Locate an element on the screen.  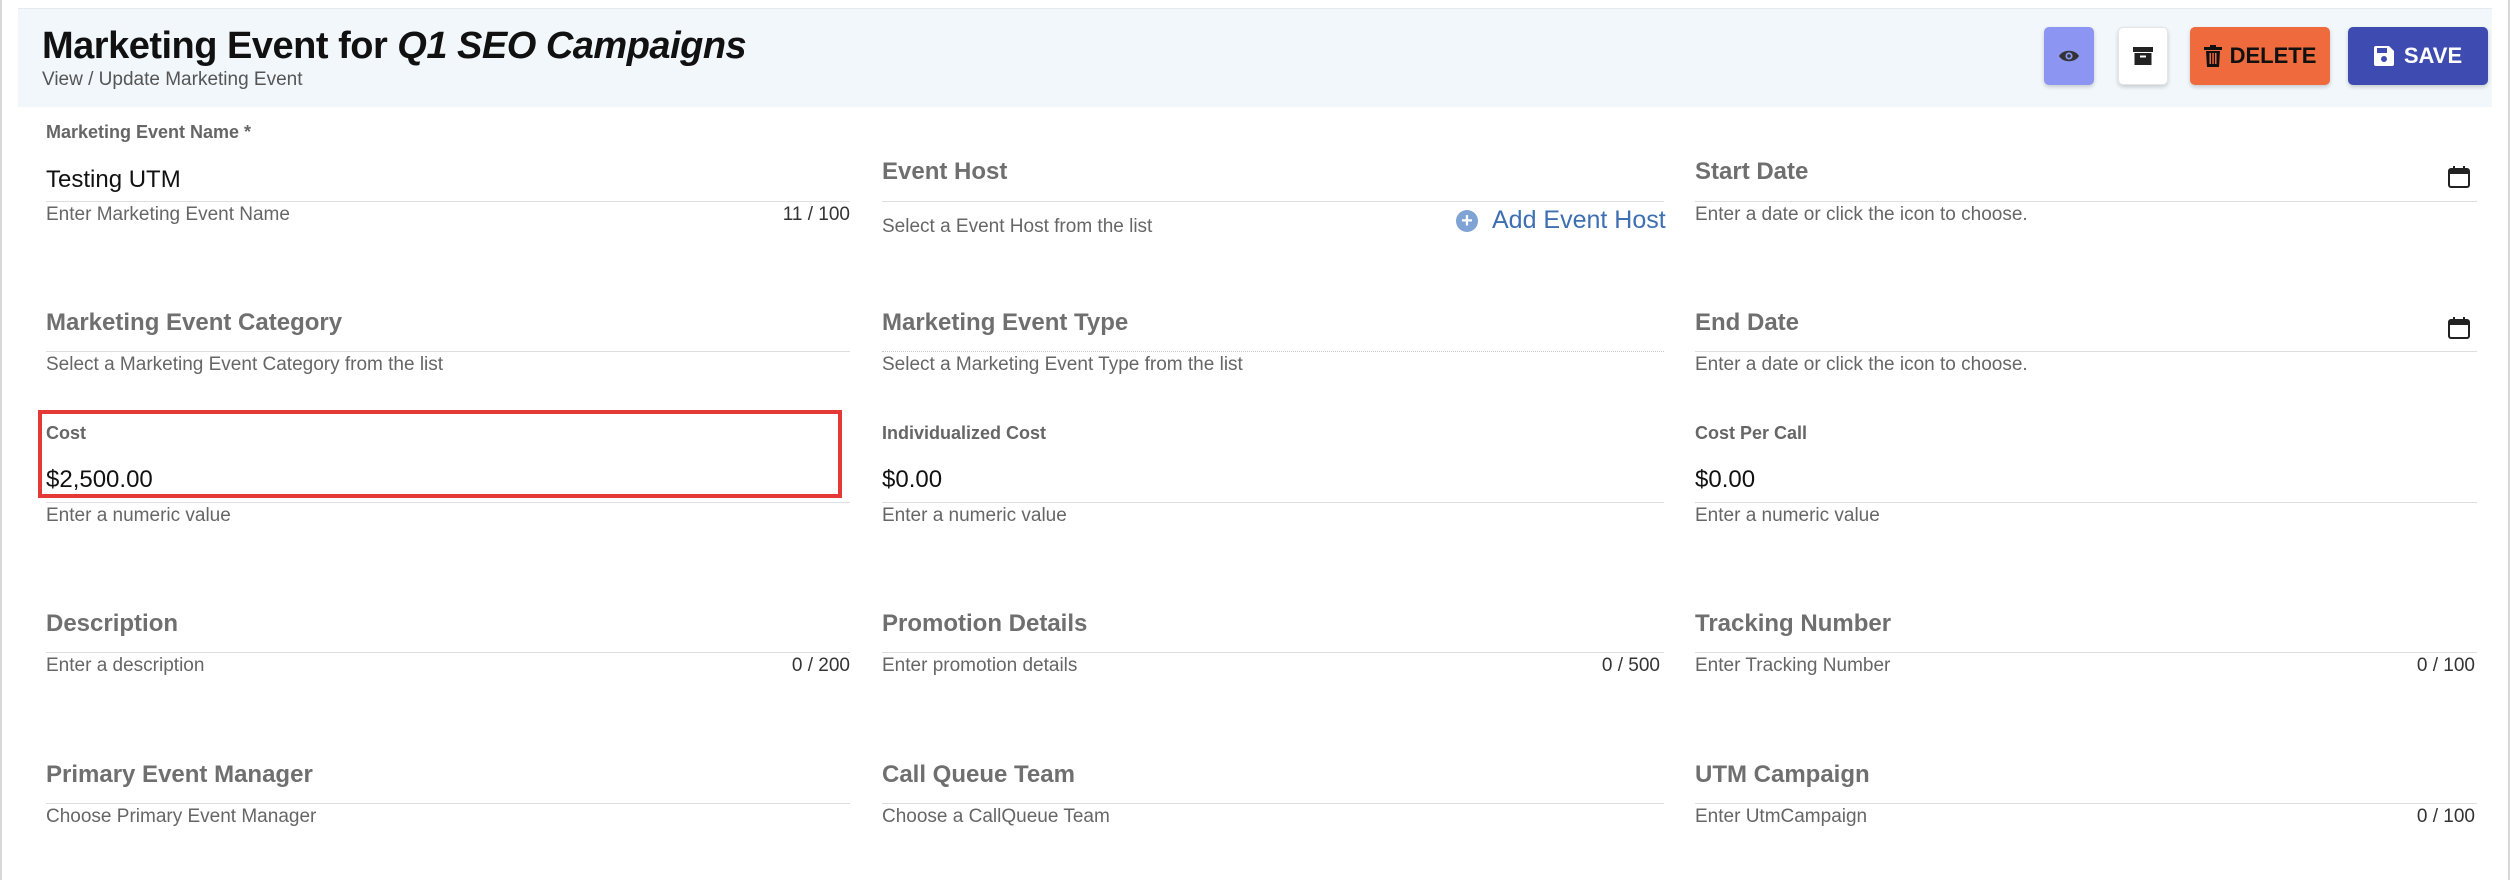
eye-icon is located at coordinates (2069, 56).